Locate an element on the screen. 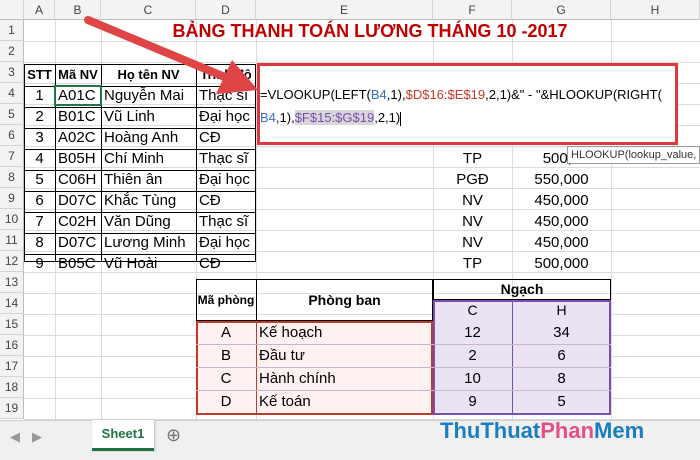 The image size is (700, 460). lookup-ma: B is located at coordinates (225, 355).